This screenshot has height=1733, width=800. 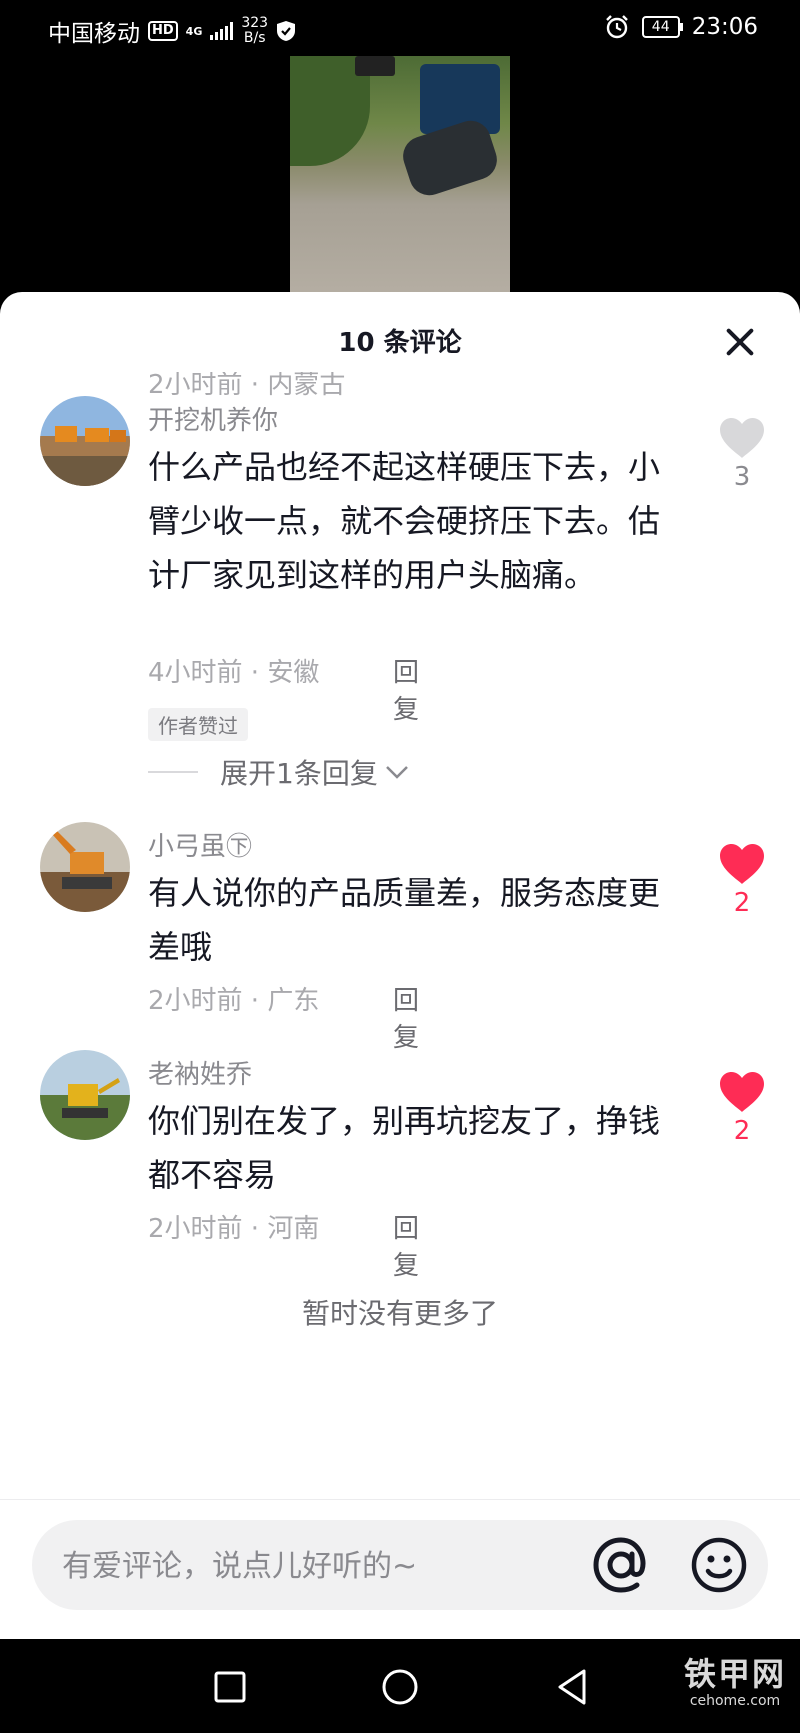 What do you see at coordinates (740, 342) in the screenshot?
I see `close-icon` at bounding box center [740, 342].